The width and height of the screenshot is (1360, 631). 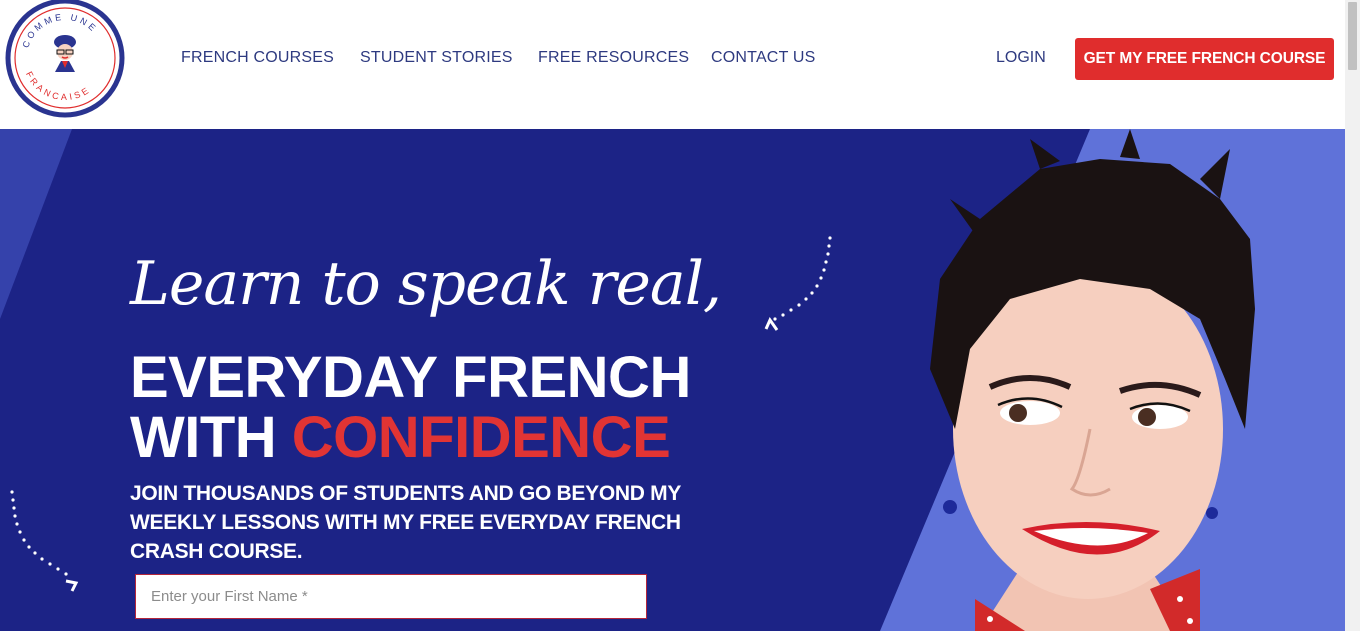 What do you see at coordinates (436, 58) in the screenshot?
I see `nav-student-stories: STUDENT STORIES` at bounding box center [436, 58].